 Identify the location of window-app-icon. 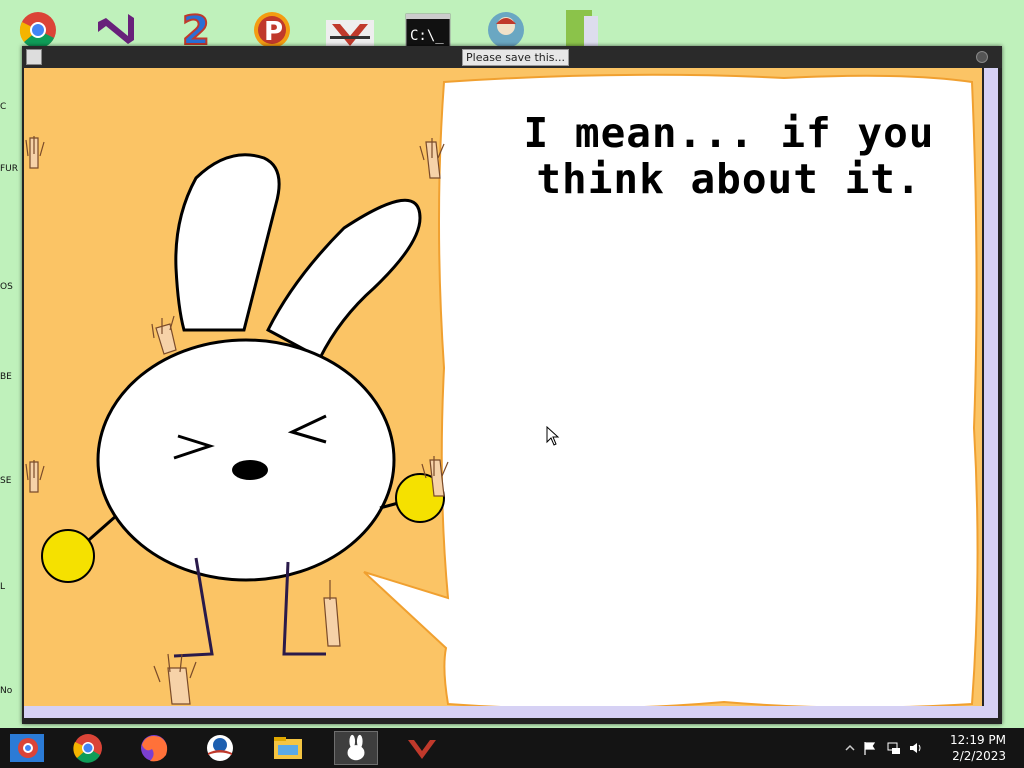
(34, 57).